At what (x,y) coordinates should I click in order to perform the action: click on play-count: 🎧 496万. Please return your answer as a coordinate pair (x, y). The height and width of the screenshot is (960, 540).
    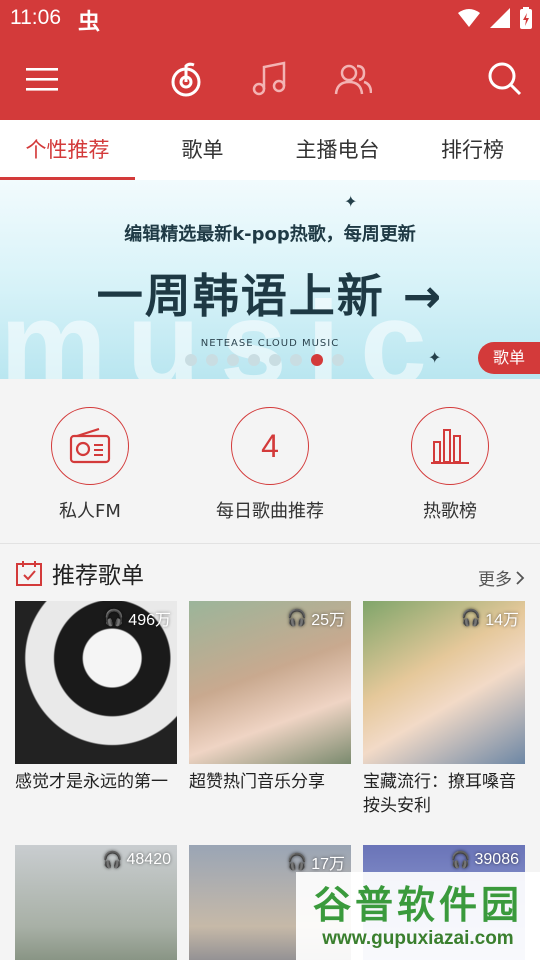
    Looking at the image, I should click on (137, 618).